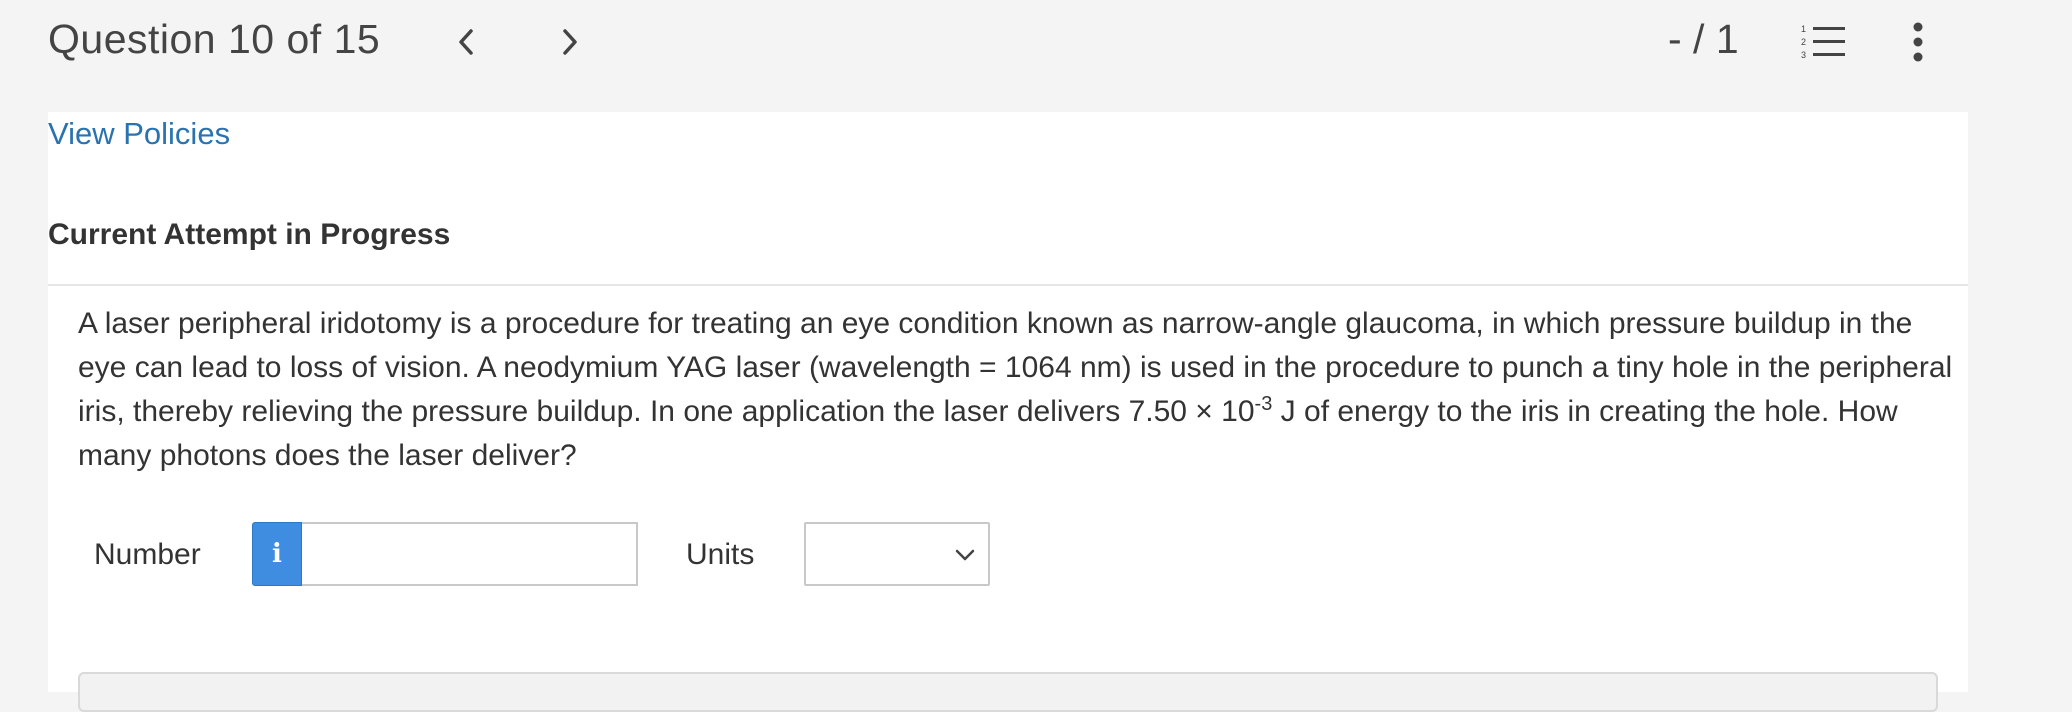 Image resolution: width=2072 pixels, height=712 pixels. I want to click on next-question-button, so click(570, 42).